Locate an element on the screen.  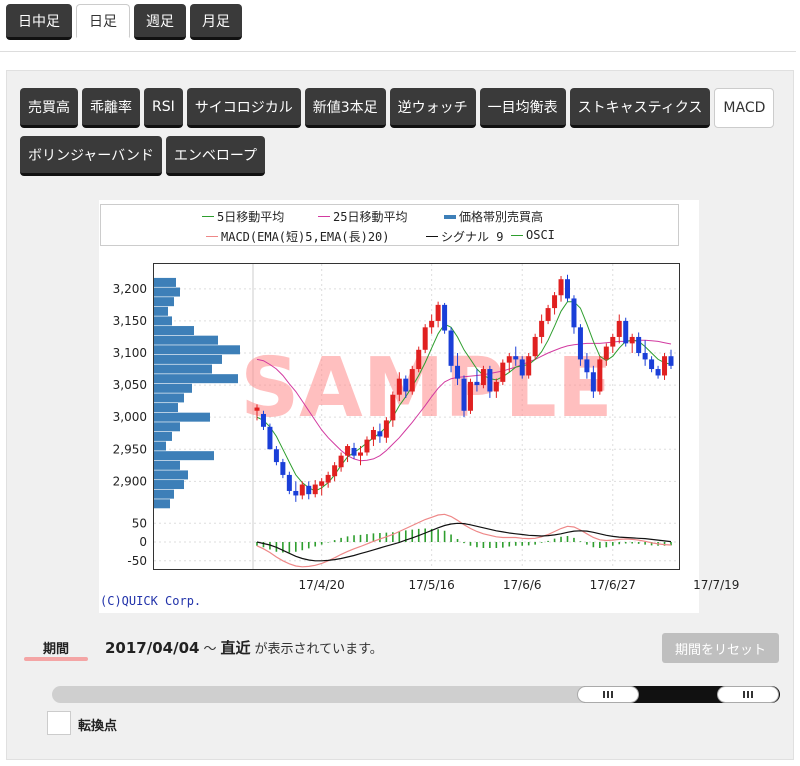
tab-reverse-watch: 逆ウォッチ is located at coordinates (432, 108).